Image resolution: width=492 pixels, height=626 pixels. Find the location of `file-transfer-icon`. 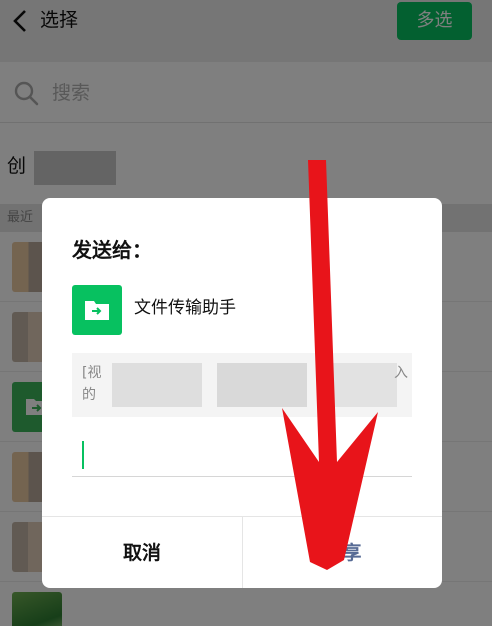

file-transfer-icon is located at coordinates (97, 310).